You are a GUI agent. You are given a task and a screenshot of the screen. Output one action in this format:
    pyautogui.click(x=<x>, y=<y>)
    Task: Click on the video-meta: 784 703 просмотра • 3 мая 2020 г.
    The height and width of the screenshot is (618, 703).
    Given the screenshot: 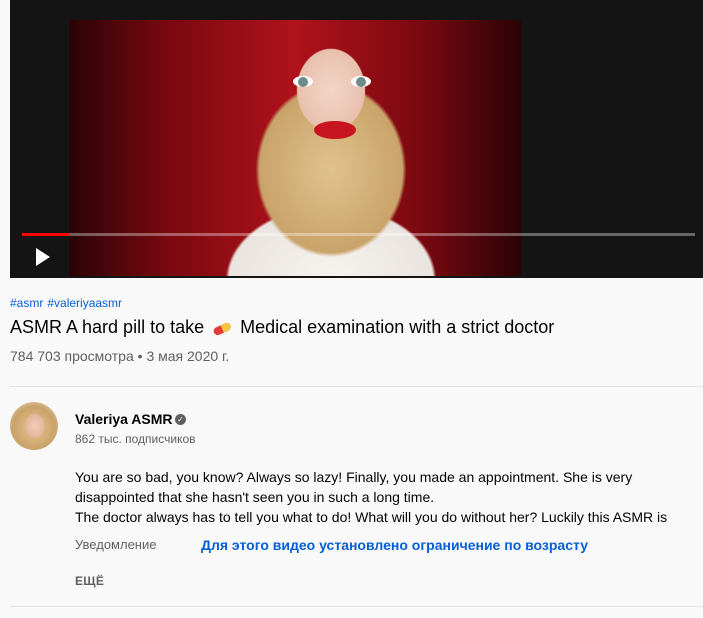 What is the action you would take?
    pyautogui.click(x=119, y=356)
    